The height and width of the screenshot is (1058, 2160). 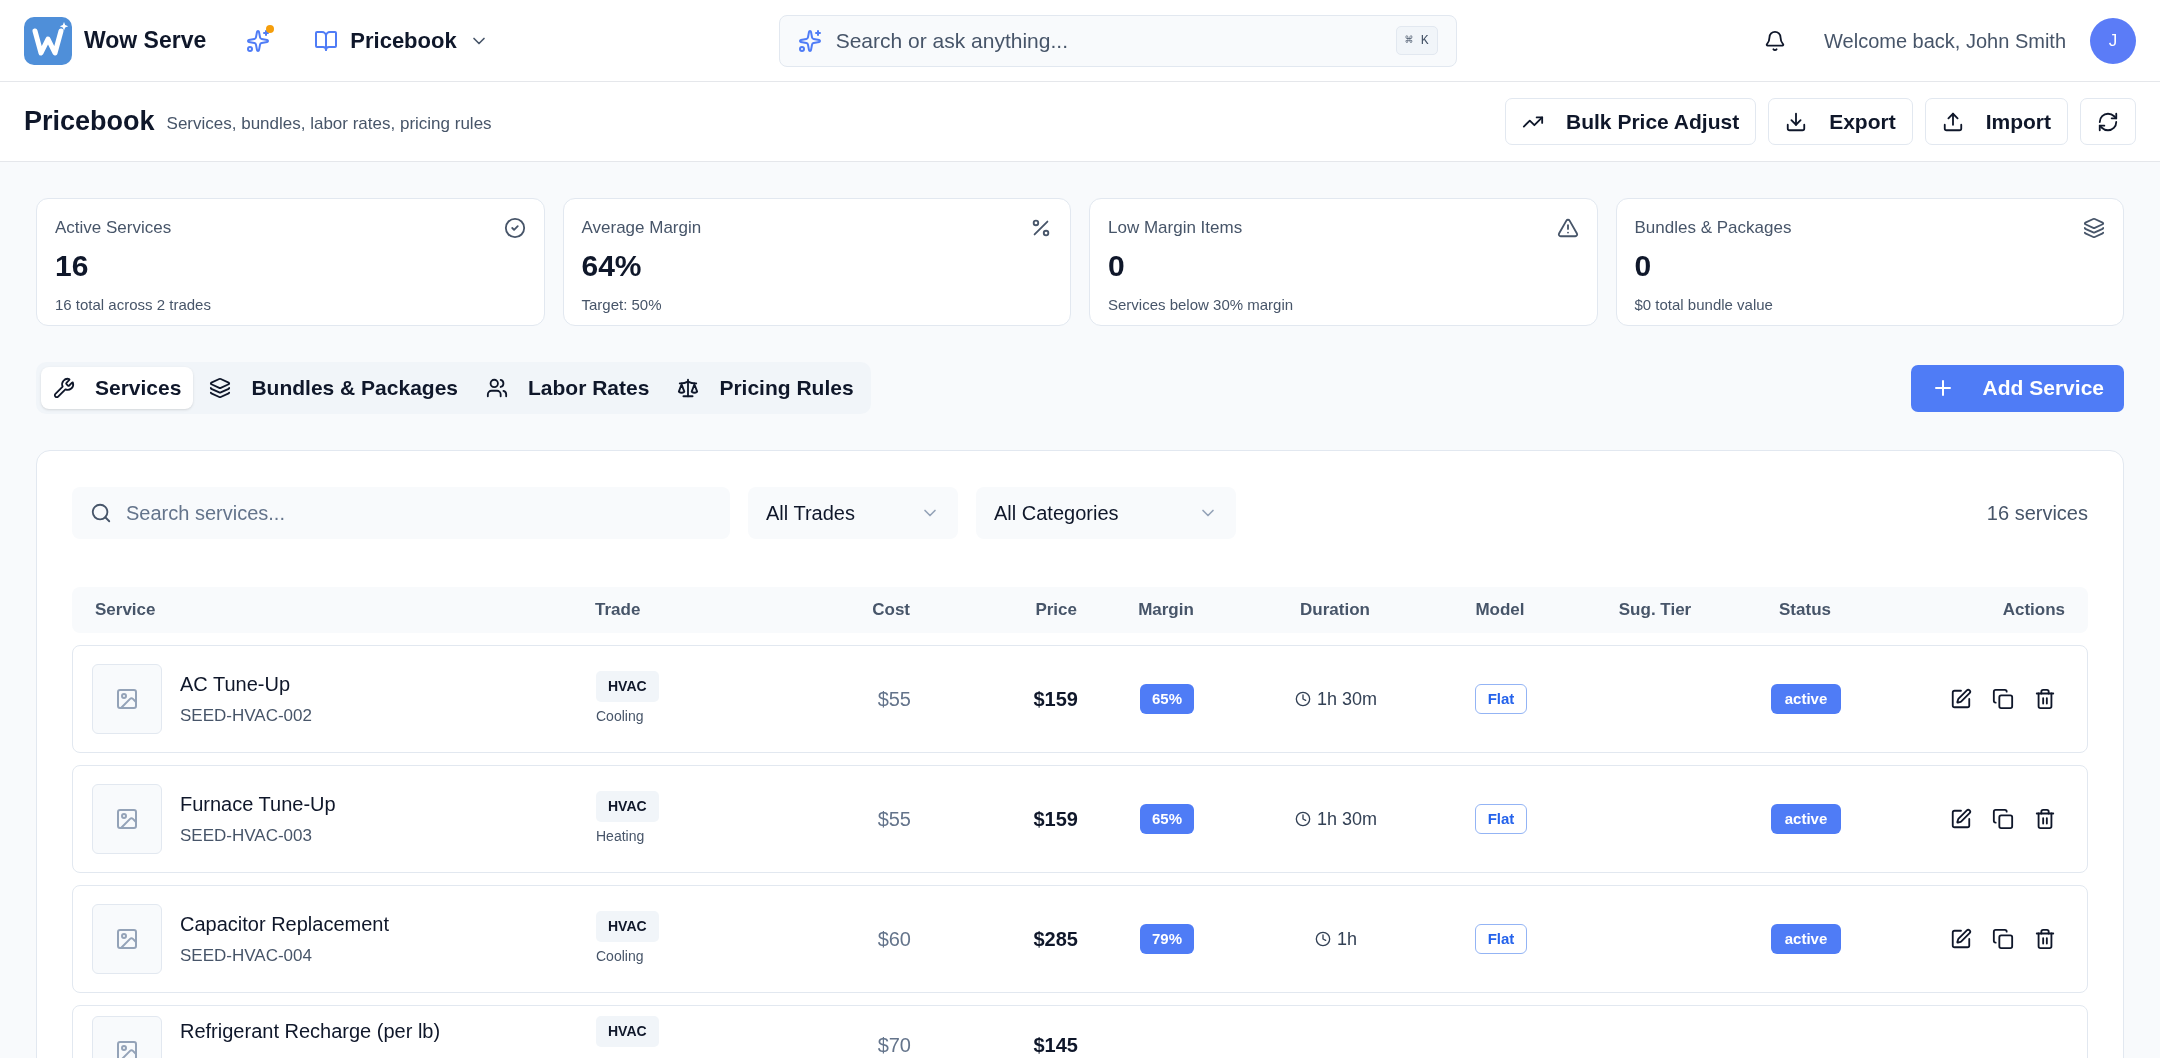 I want to click on column-header: Cost, so click(x=890, y=610).